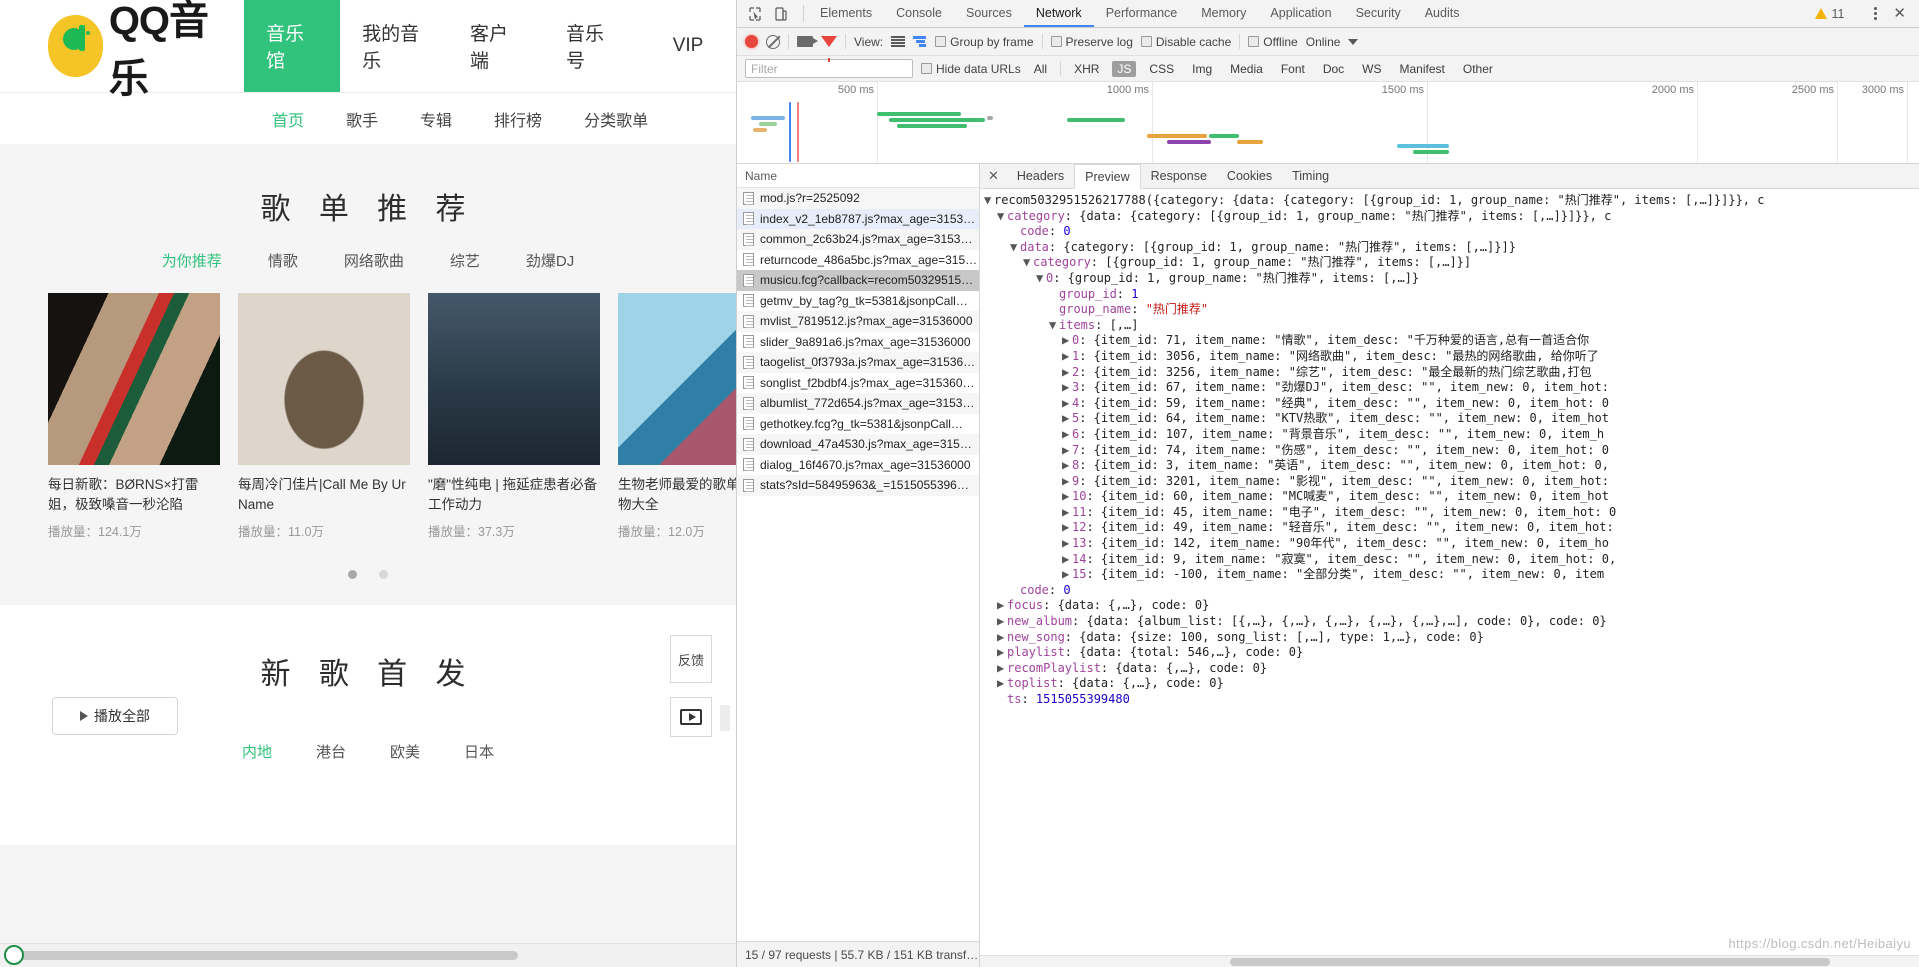 The height and width of the screenshot is (967, 1919). Describe the element at coordinates (1451, 606) in the screenshot. I see `json-tree-row: ▶ focus: {data: {,…}, code: 0}` at that location.